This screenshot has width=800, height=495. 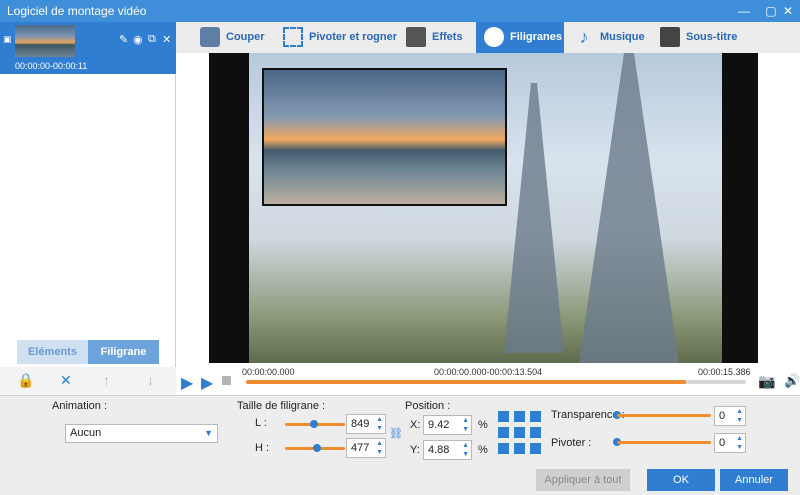 I want to click on time-start: 00:00:00.000, so click(x=268, y=372).